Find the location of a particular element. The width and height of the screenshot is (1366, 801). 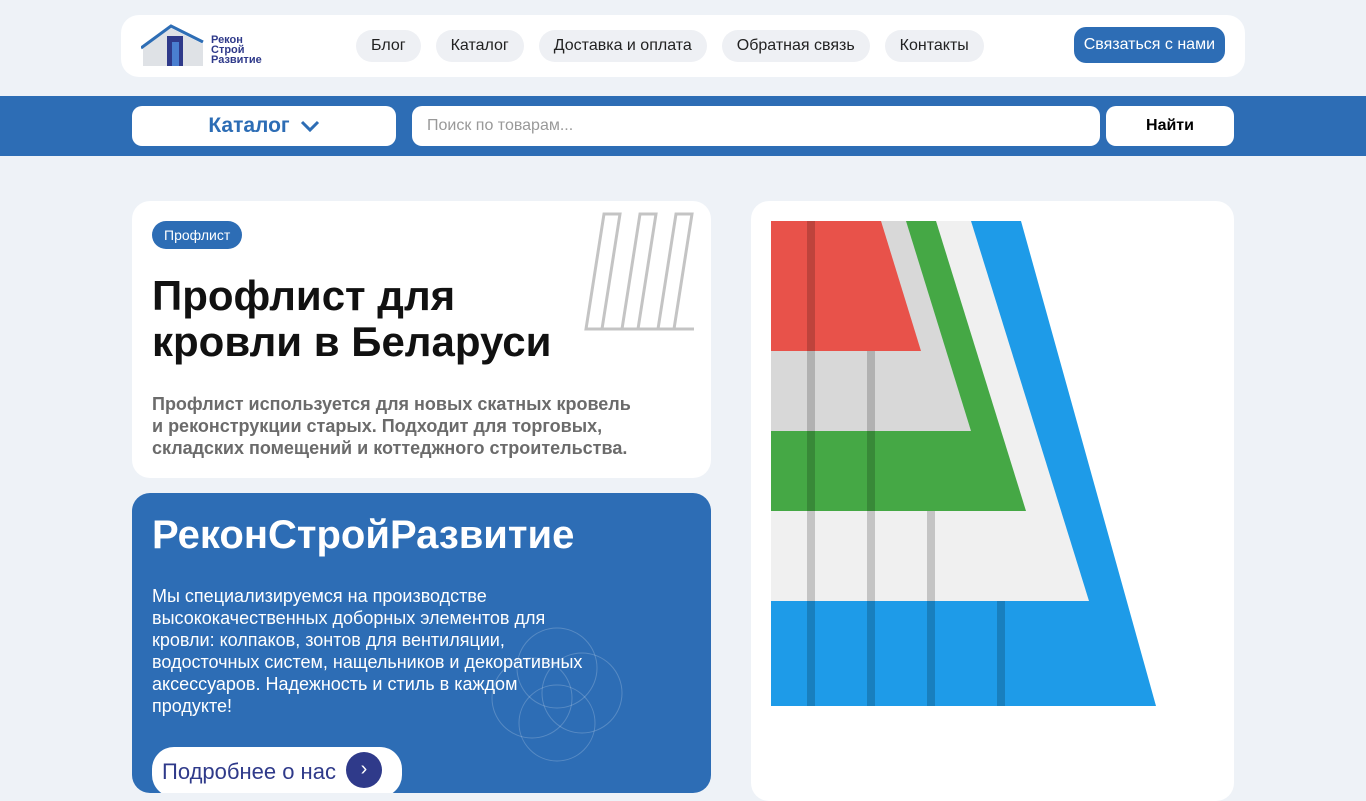

nav-blog: Блог is located at coordinates (388, 46).